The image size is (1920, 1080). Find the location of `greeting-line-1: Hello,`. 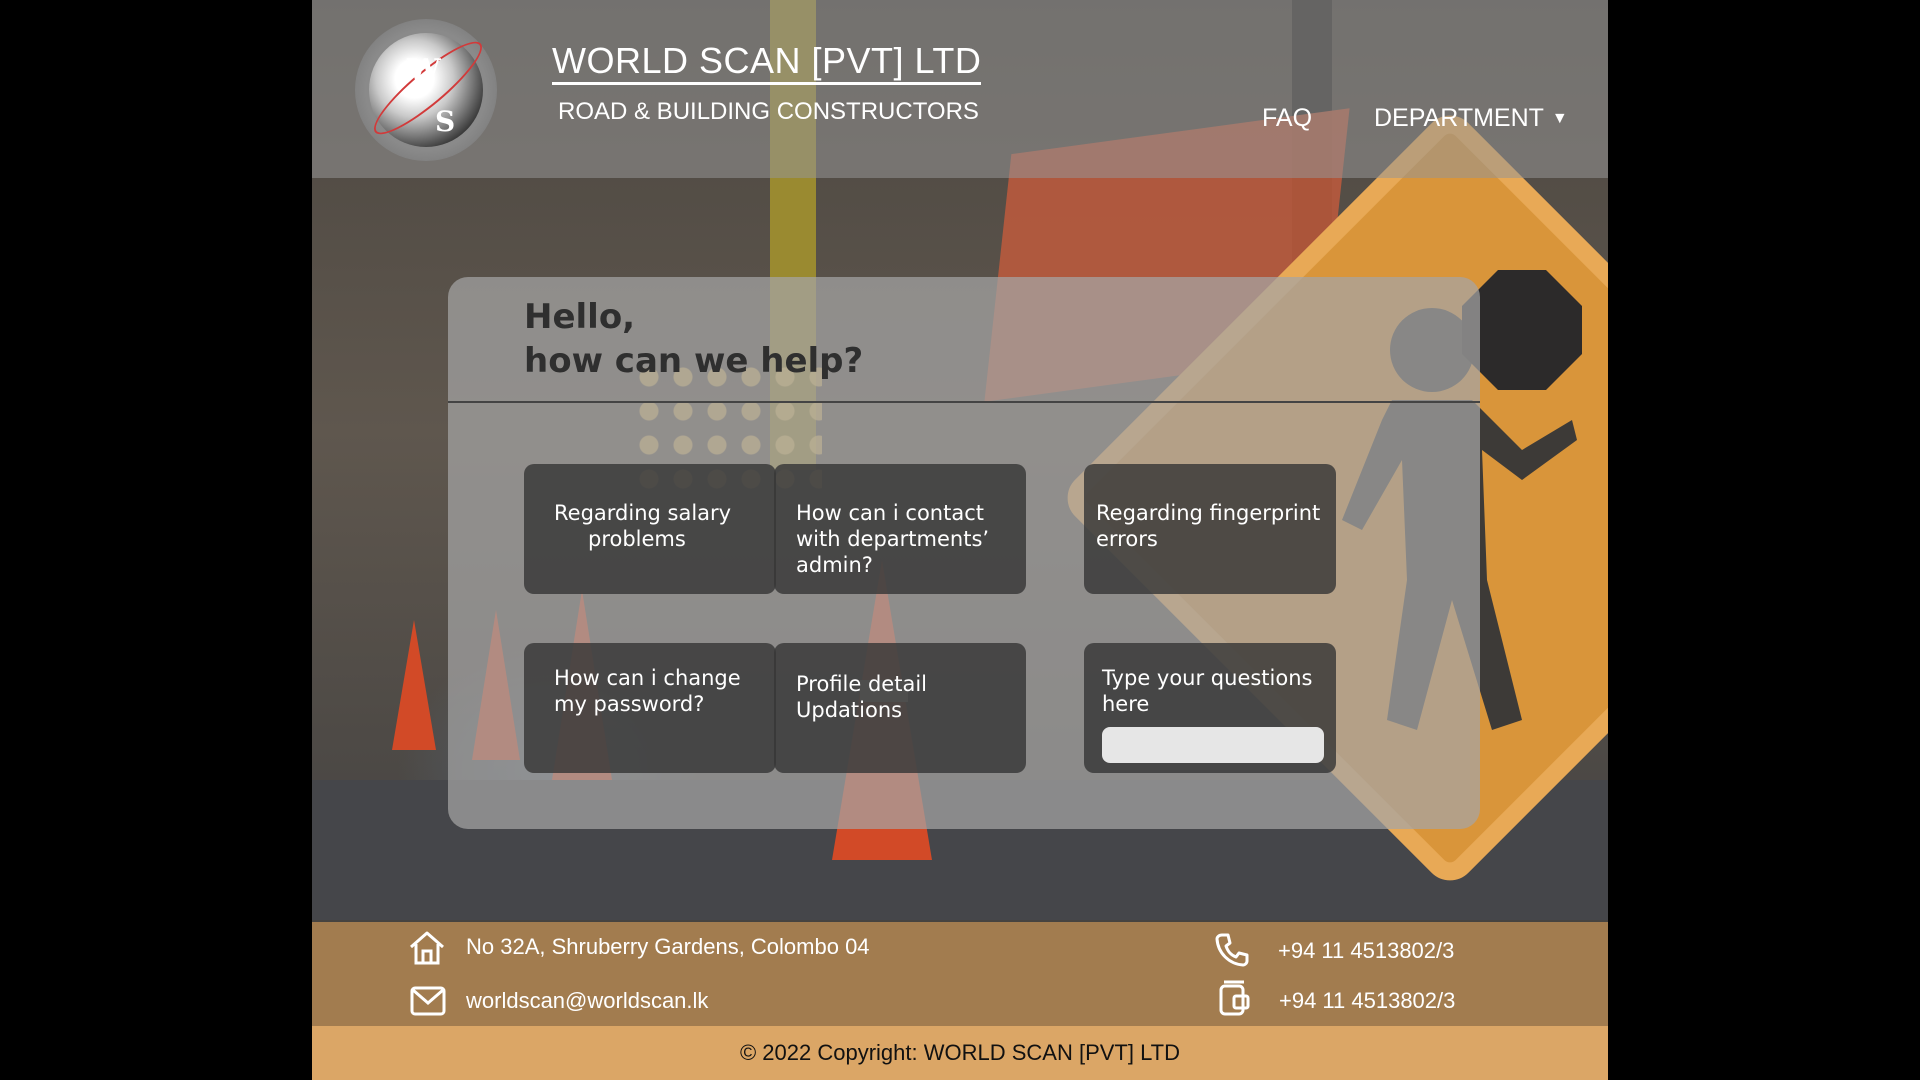

greeting-line-1: Hello, is located at coordinates (580, 317).